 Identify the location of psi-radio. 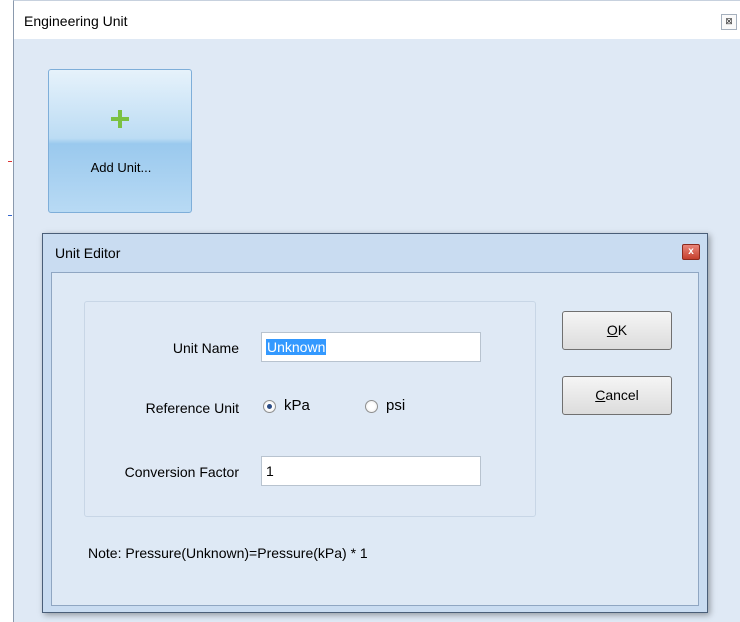
(371, 406).